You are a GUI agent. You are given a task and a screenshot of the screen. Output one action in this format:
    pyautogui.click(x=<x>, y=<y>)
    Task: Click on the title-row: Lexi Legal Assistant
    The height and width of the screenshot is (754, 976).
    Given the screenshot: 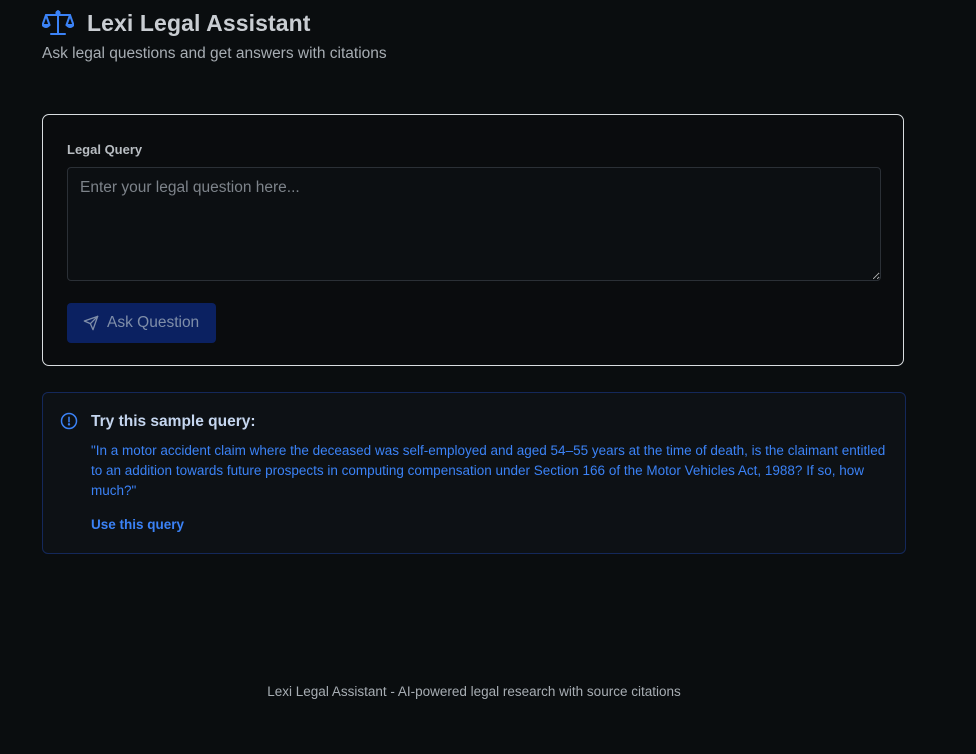 What is the action you would take?
    pyautogui.click(x=214, y=23)
    